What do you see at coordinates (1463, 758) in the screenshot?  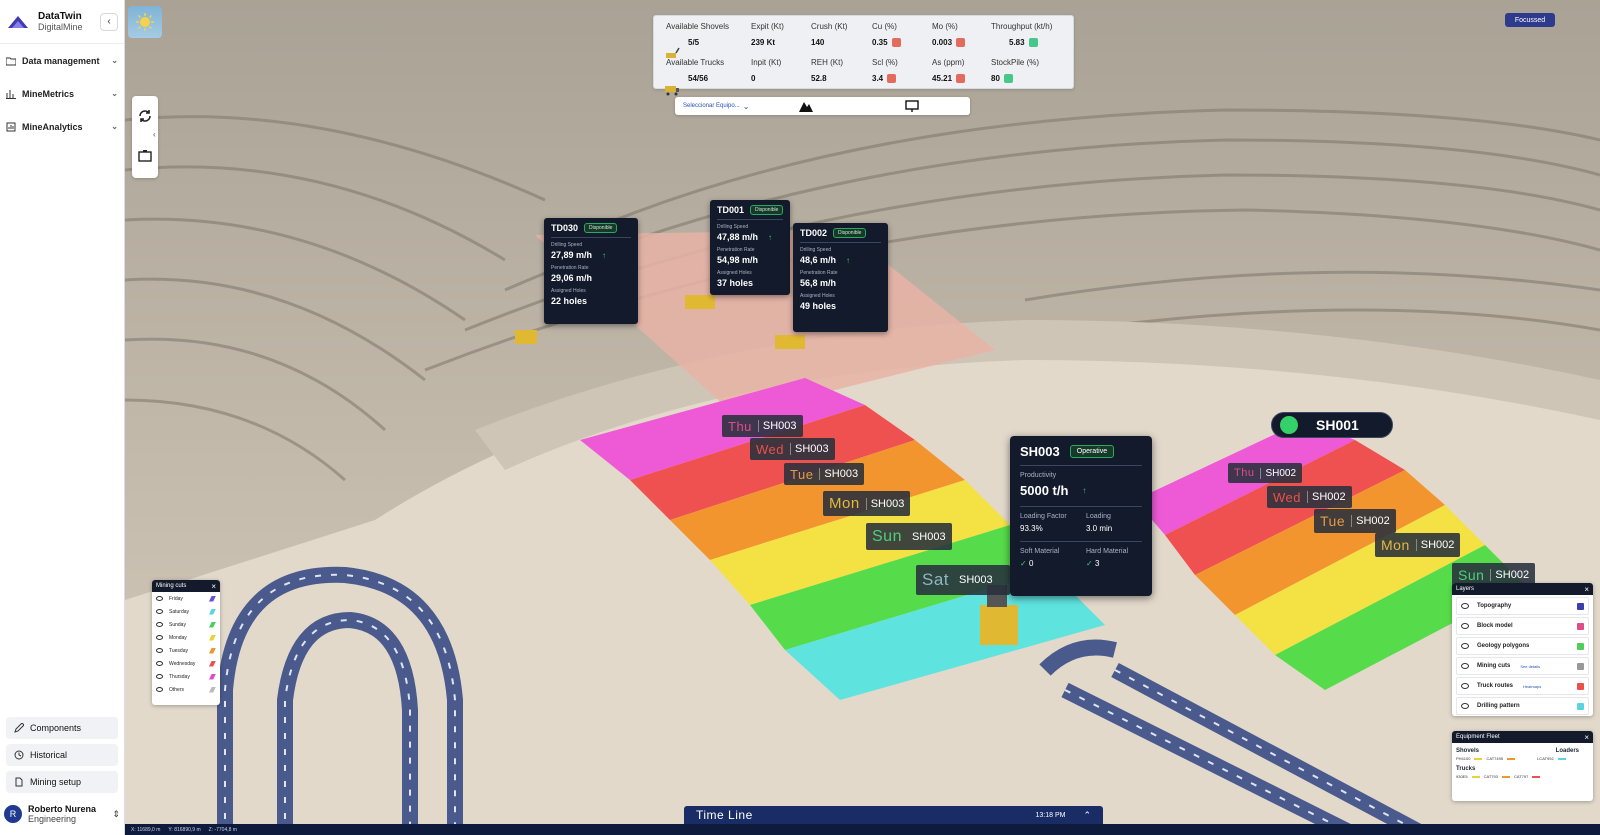 I see `fleet-item: PH4100` at bounding box center [1463, 758].